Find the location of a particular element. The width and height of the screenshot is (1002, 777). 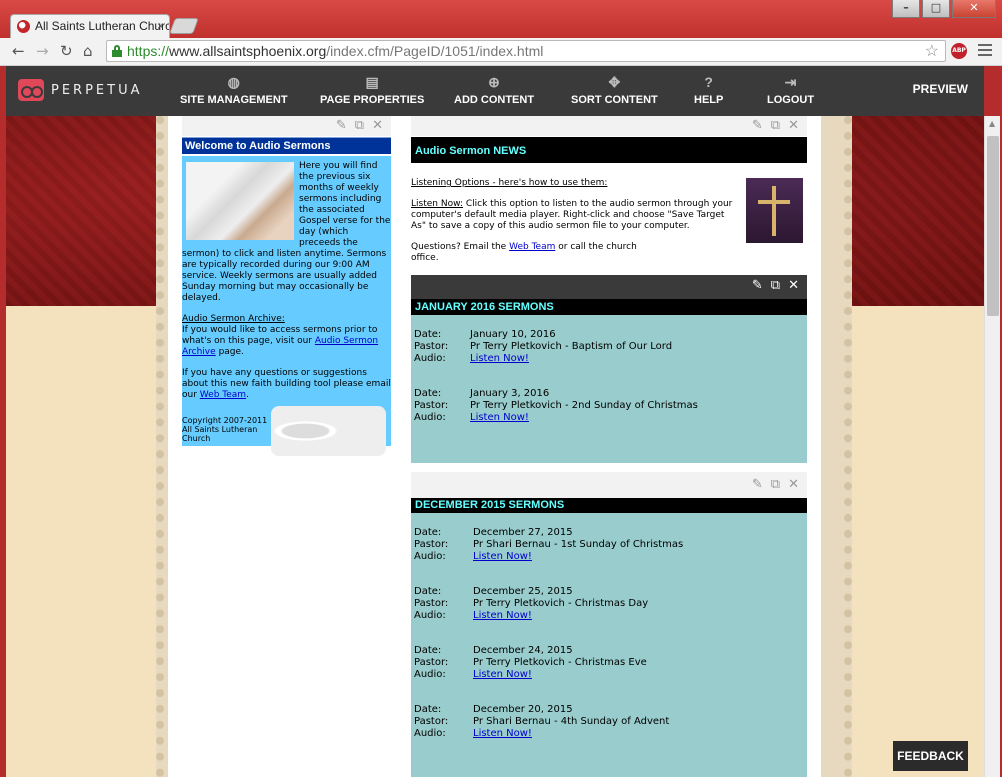

scrollbar-thumb is located at coordinates (993, 226).